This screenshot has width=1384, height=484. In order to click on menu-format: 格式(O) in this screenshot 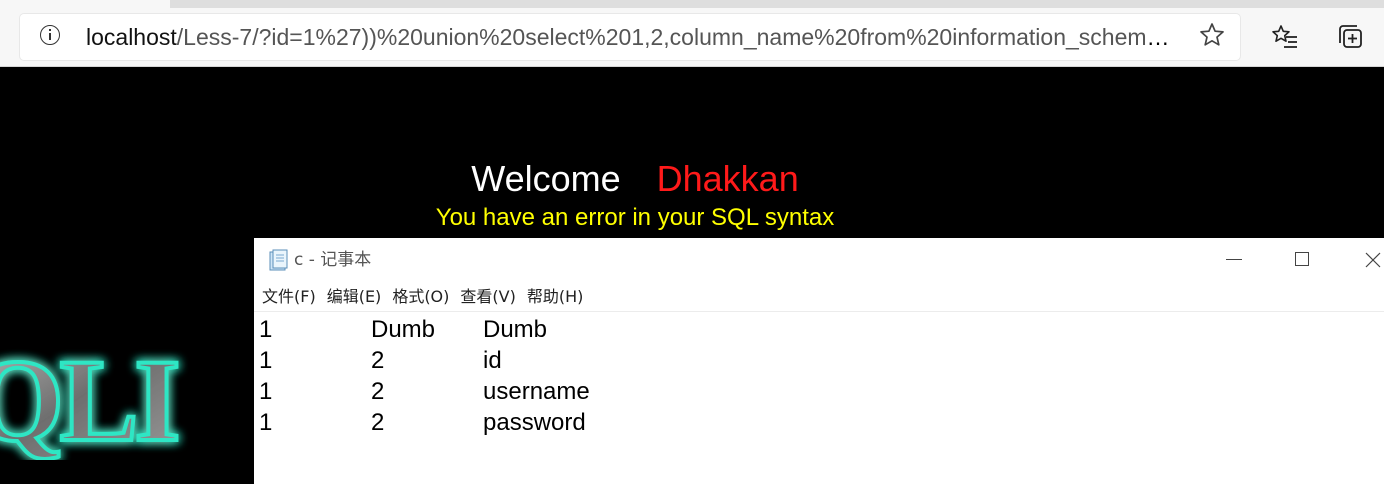, I will do `click(418, 297)`.